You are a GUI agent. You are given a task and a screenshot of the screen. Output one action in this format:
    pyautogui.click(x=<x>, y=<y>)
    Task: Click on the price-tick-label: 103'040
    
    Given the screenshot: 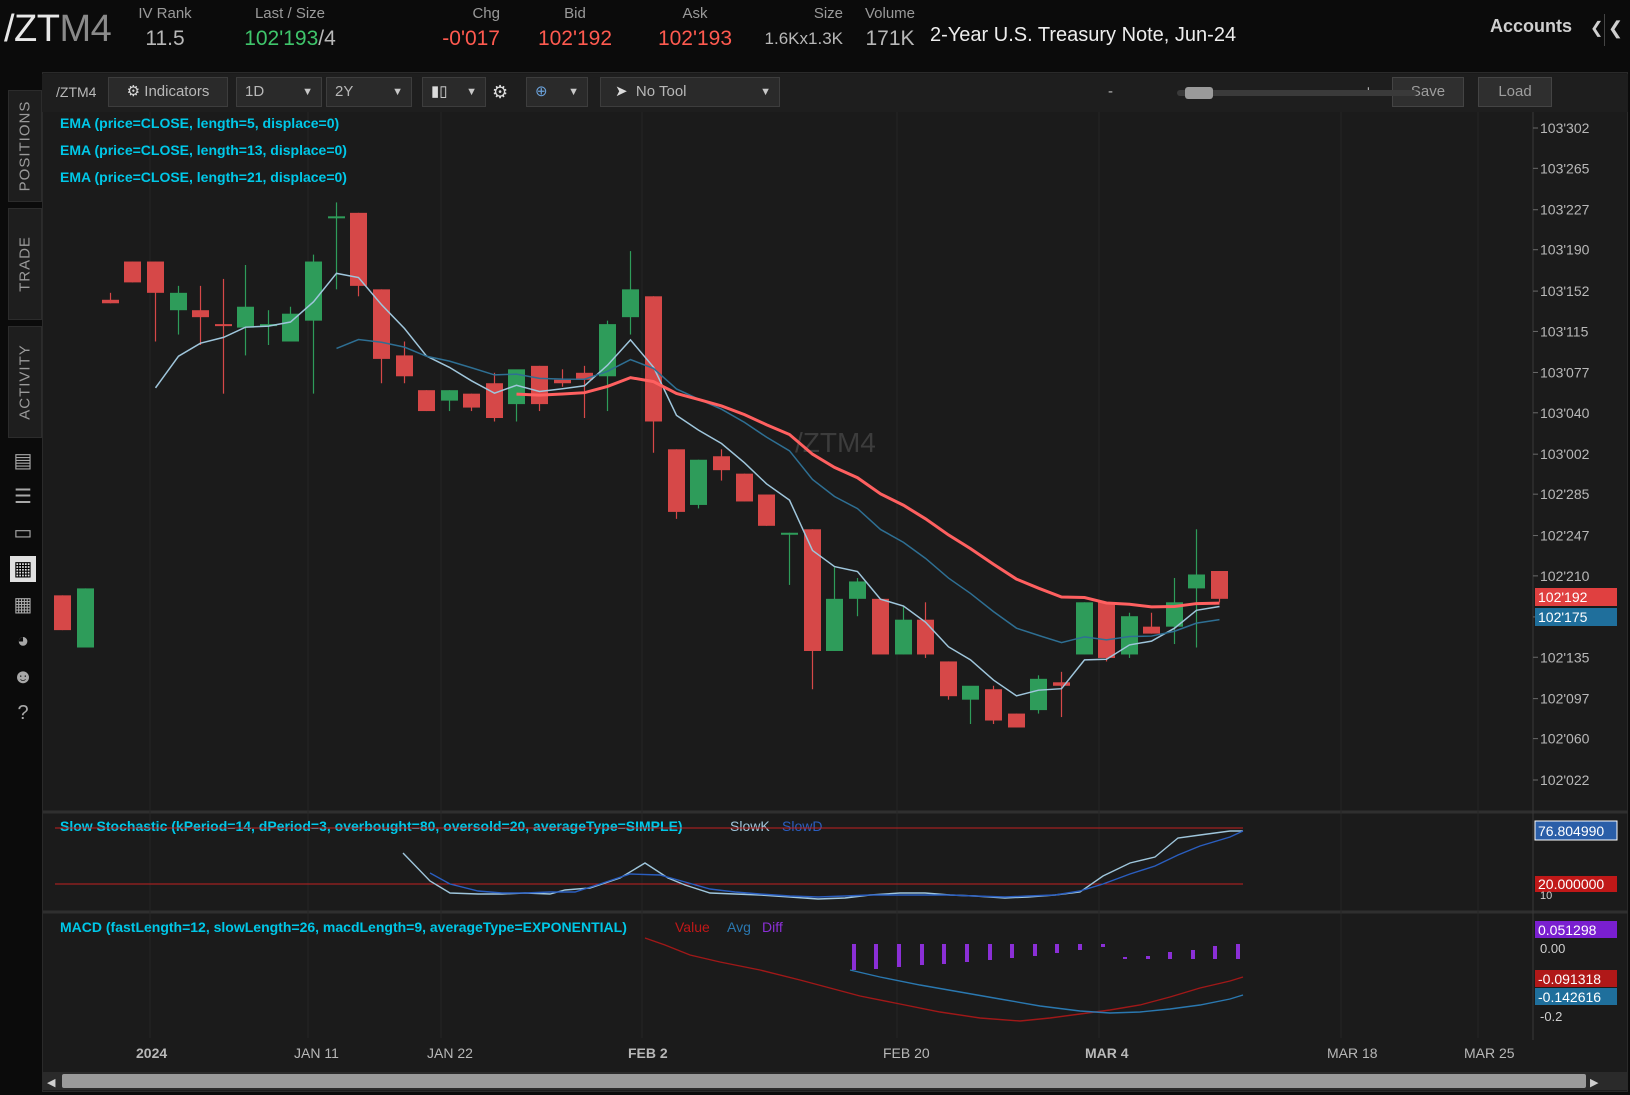 What is the action you would take?
    pyautogui.click(x=1565, y=413)
    